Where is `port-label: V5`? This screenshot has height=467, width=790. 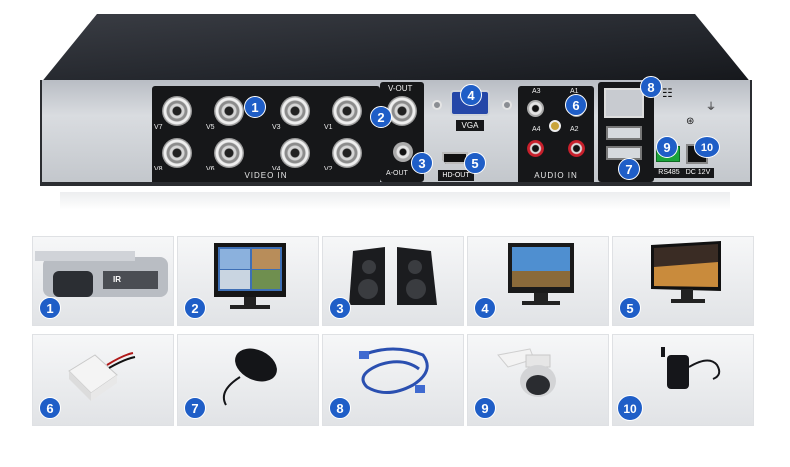
port-label: V5 is located at coordinates (210, 127).